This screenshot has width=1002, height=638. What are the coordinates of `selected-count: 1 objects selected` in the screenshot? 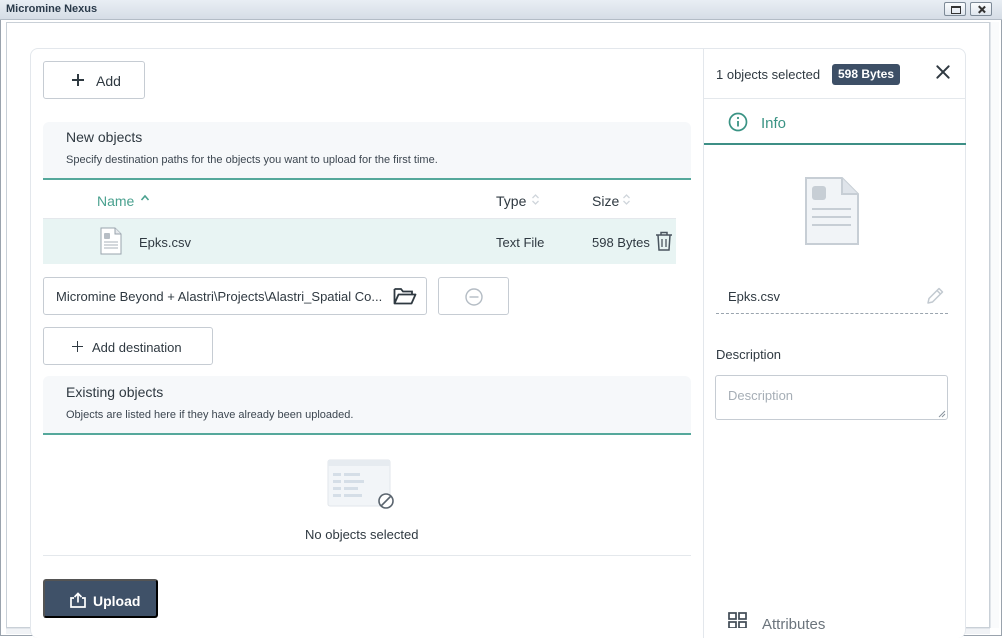 It's located at (768, 74).